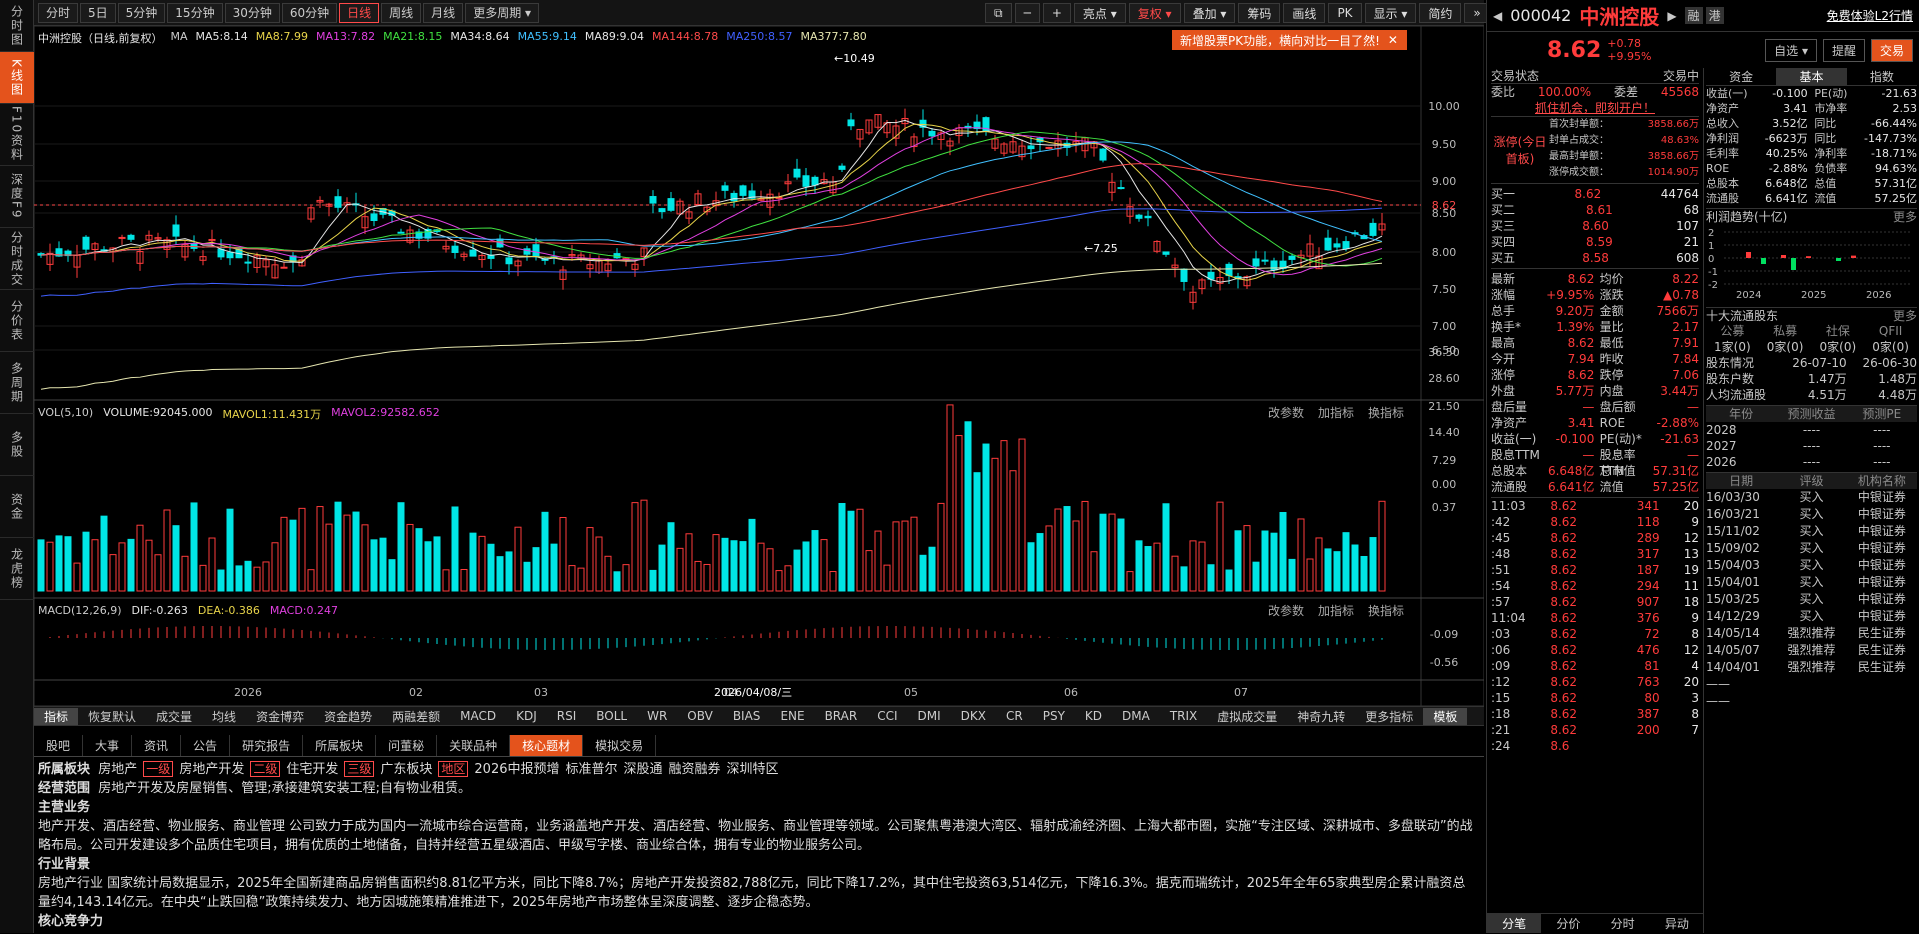  I want to click on sector-item: 地区, so click(453, 769).